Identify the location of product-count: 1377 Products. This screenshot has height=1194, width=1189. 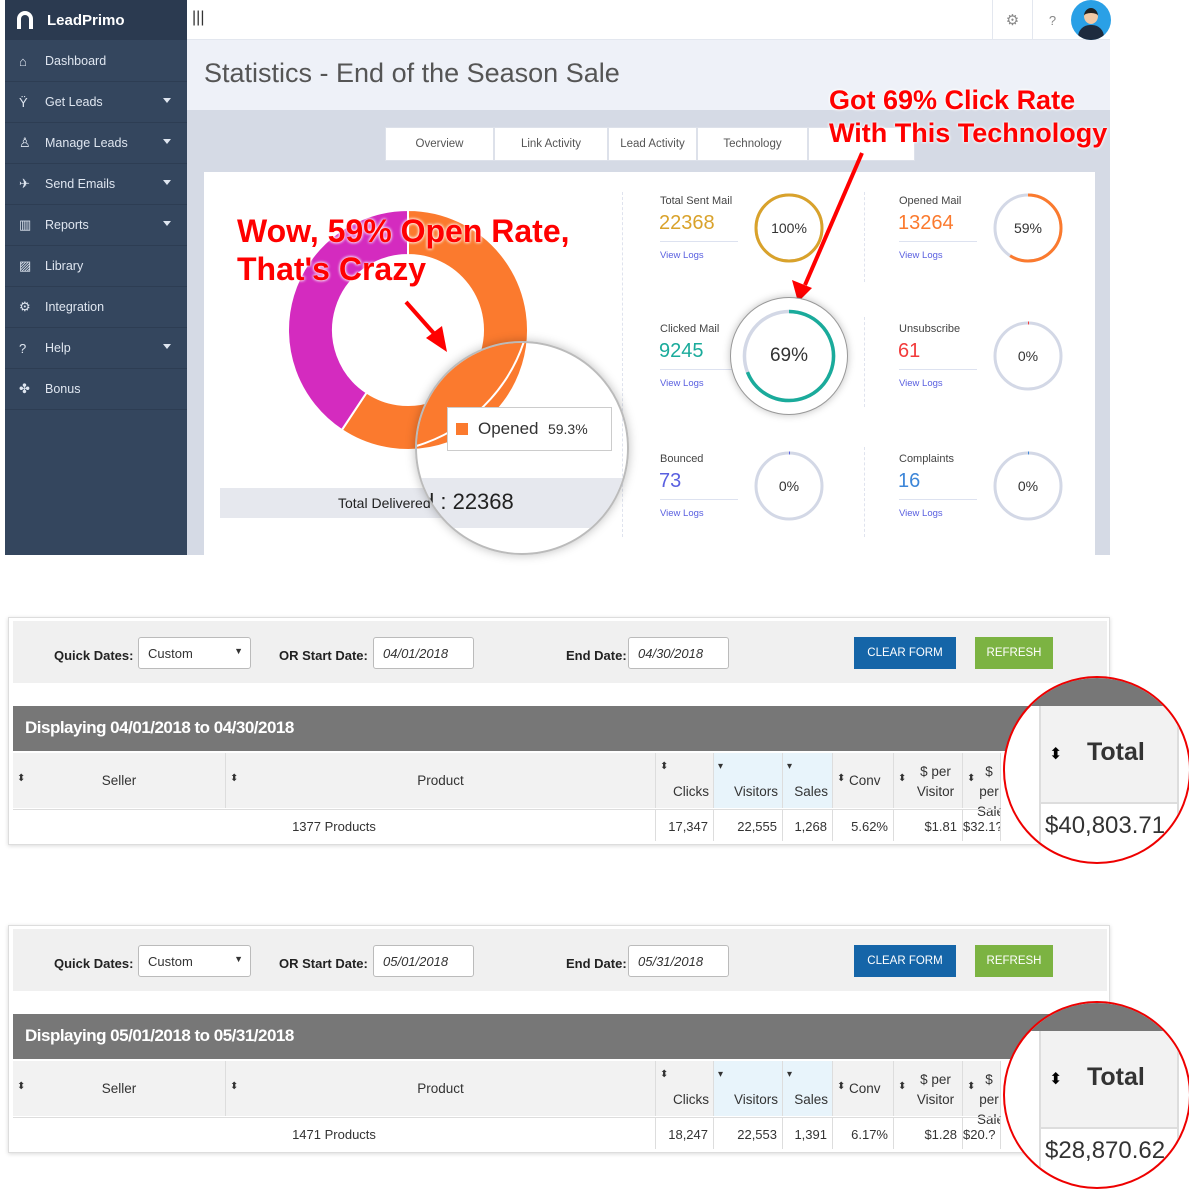
(334, 825).